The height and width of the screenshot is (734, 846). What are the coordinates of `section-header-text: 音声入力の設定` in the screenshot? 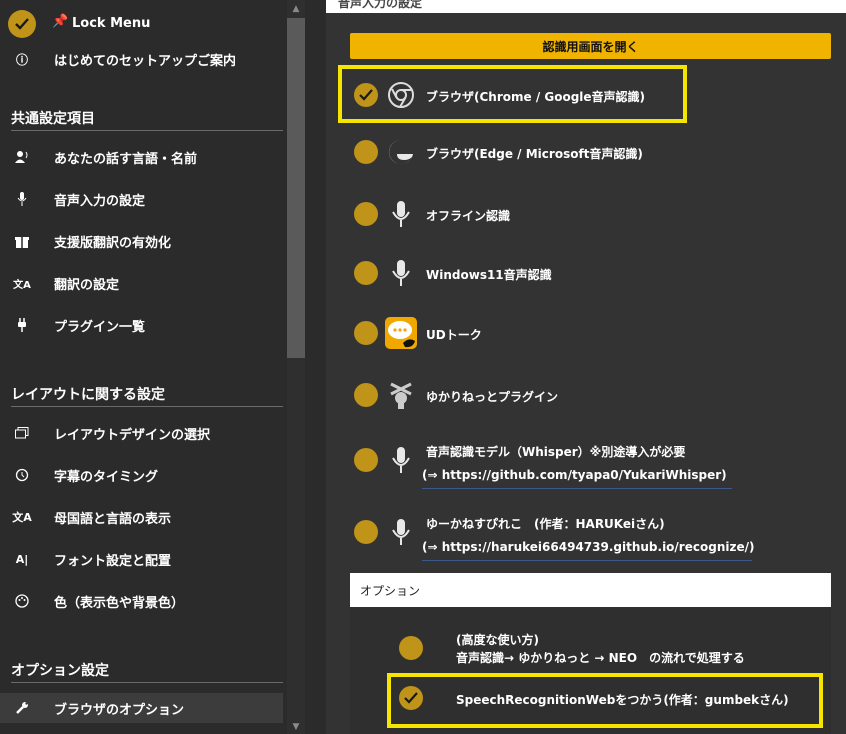 It's located at (380, 5).